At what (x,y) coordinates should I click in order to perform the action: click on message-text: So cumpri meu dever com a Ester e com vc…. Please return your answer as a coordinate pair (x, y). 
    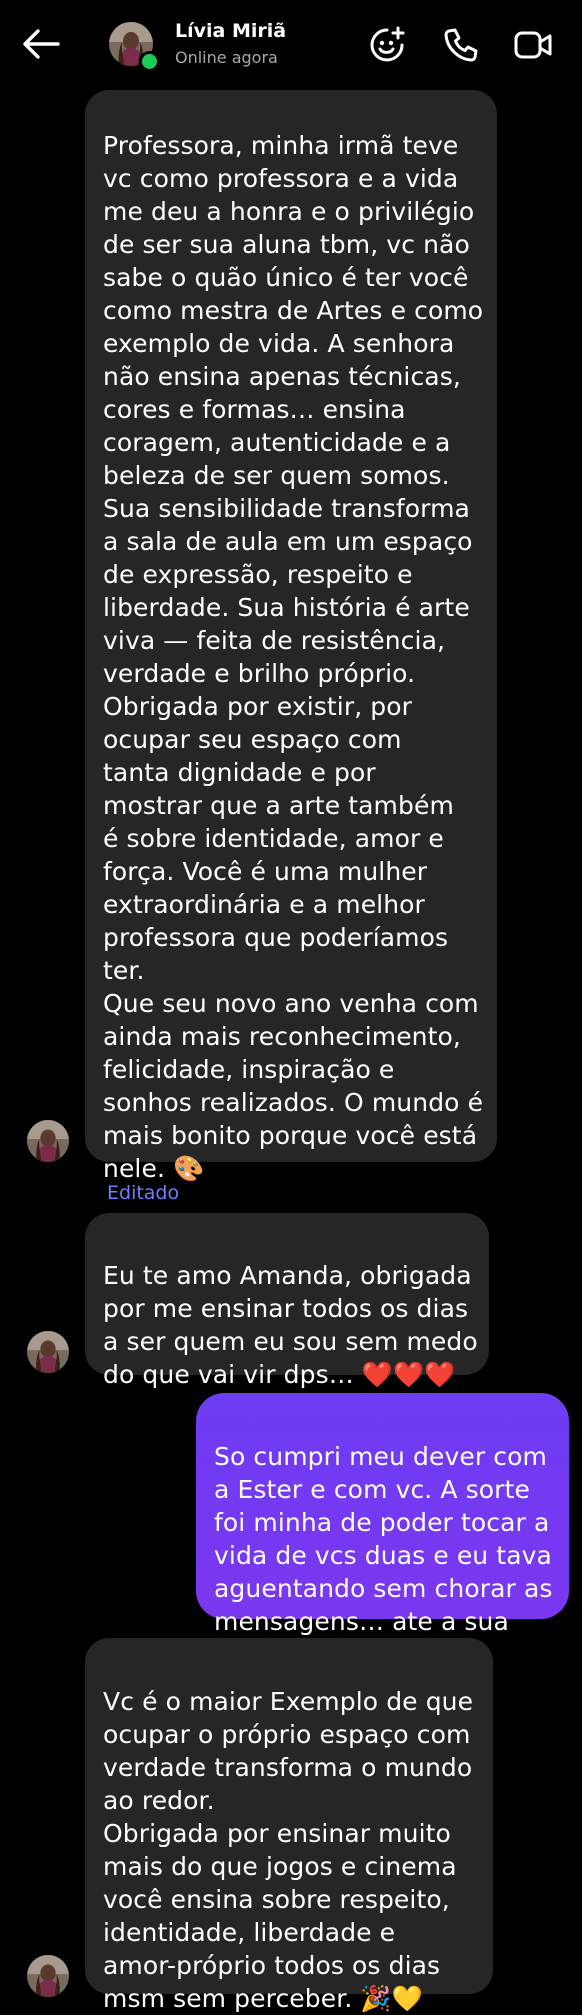
    Looking at the image, I should click on (383, 1539).